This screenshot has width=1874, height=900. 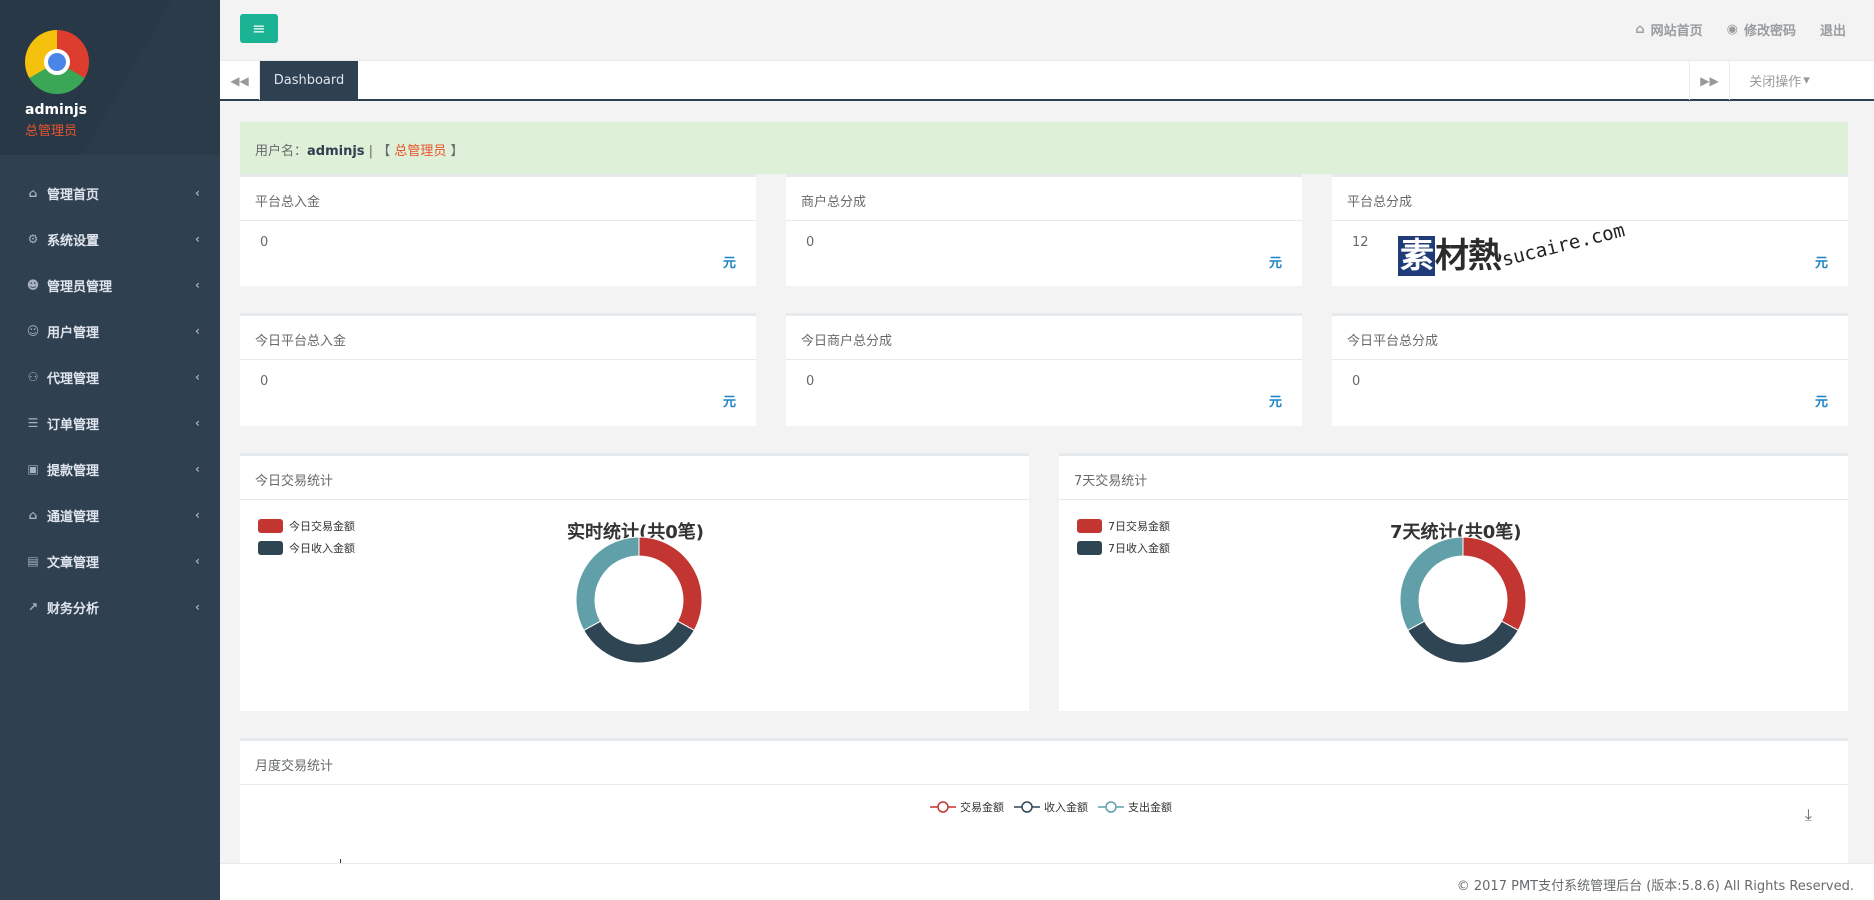 I want to click on profile-panel: adminjs 总管理员, so click(x=110, y=77).